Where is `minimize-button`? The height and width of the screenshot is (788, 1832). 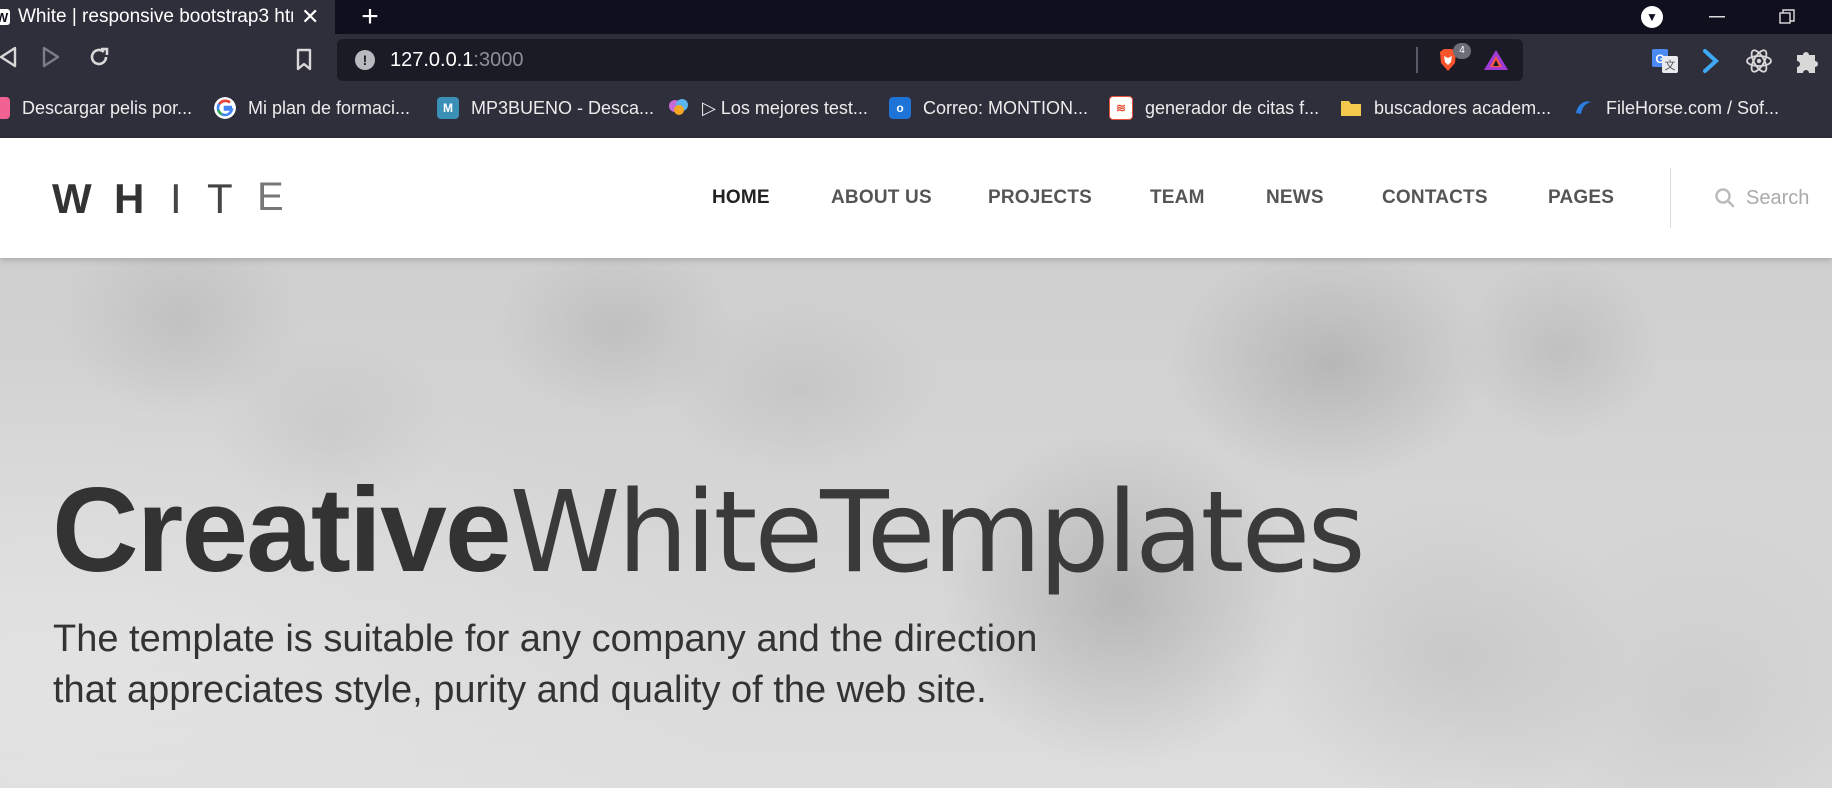
minimize-button is located at coordinates (1717, 17).